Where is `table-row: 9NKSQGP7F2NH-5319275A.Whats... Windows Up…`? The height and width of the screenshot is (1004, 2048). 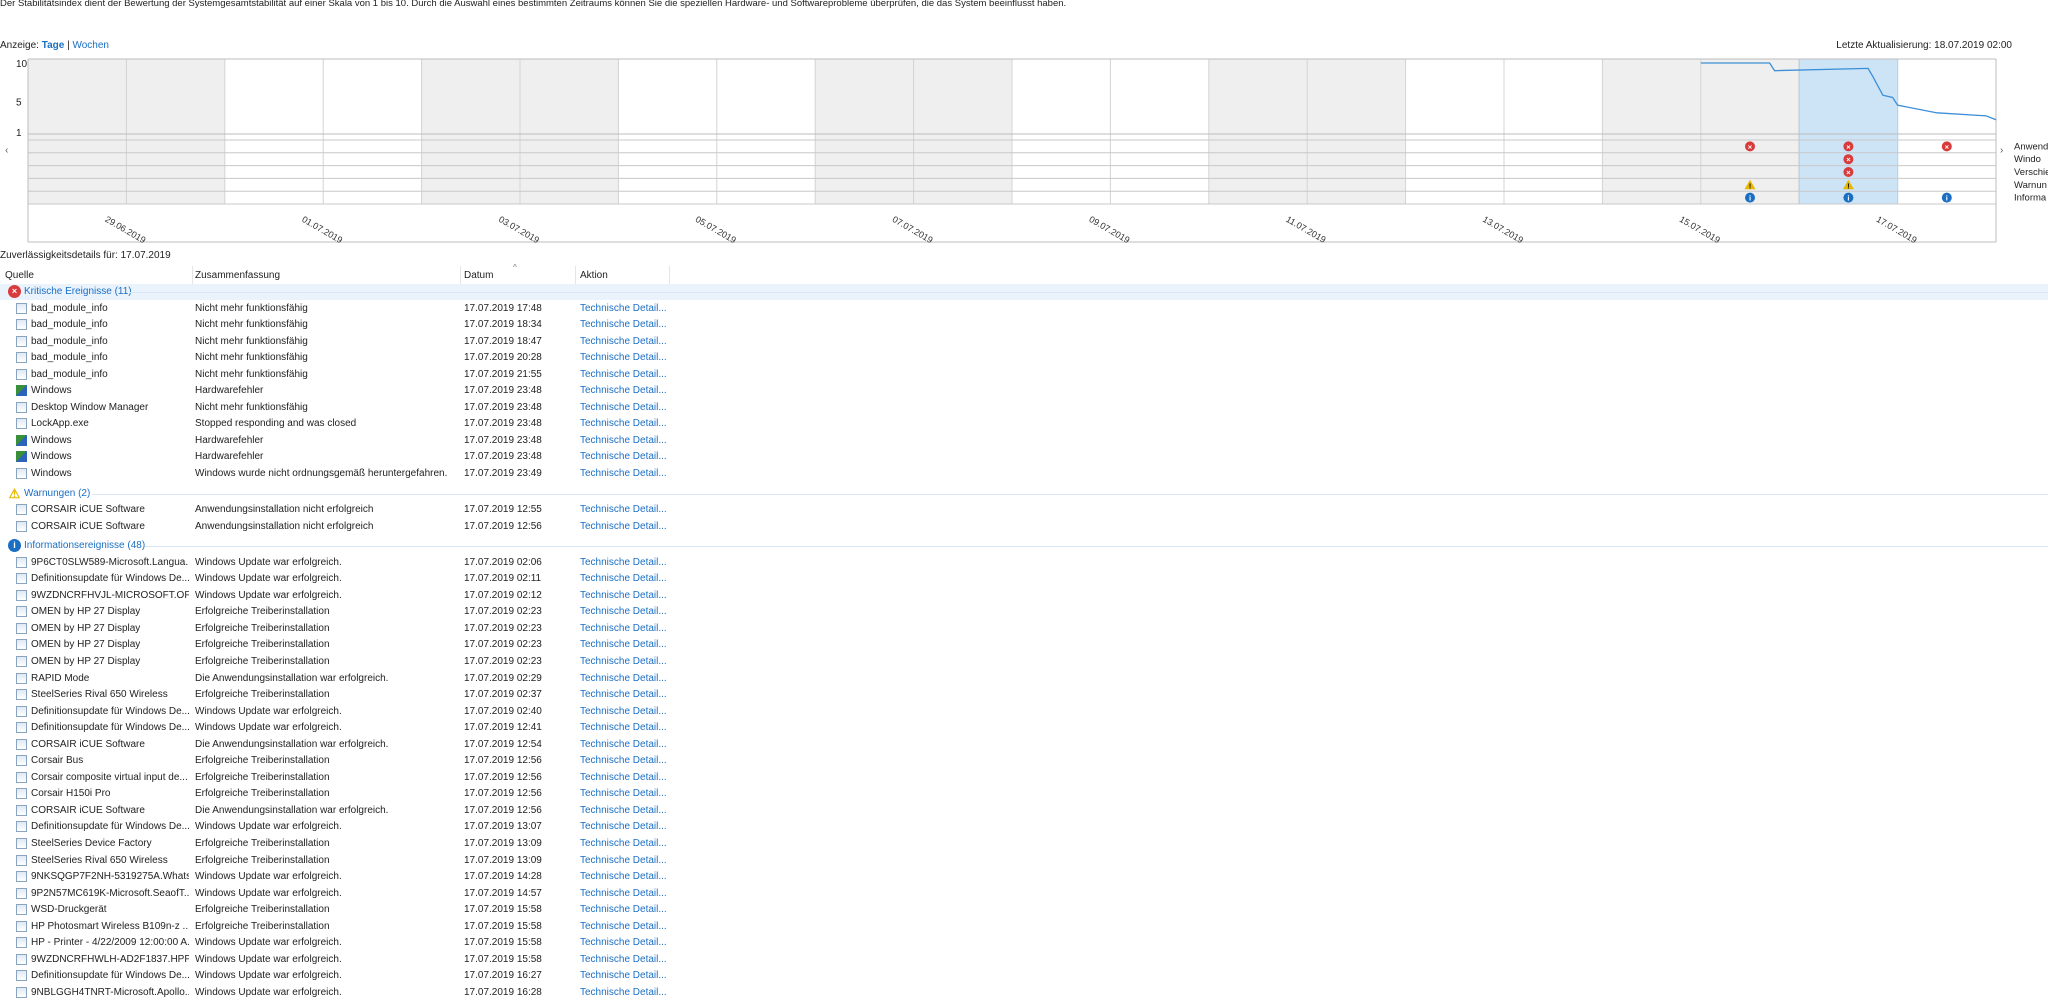 table-row: 9NKSQGP7F2NH-5319275A.Whats... Windows Up… is located at coordinates (1024, 877).